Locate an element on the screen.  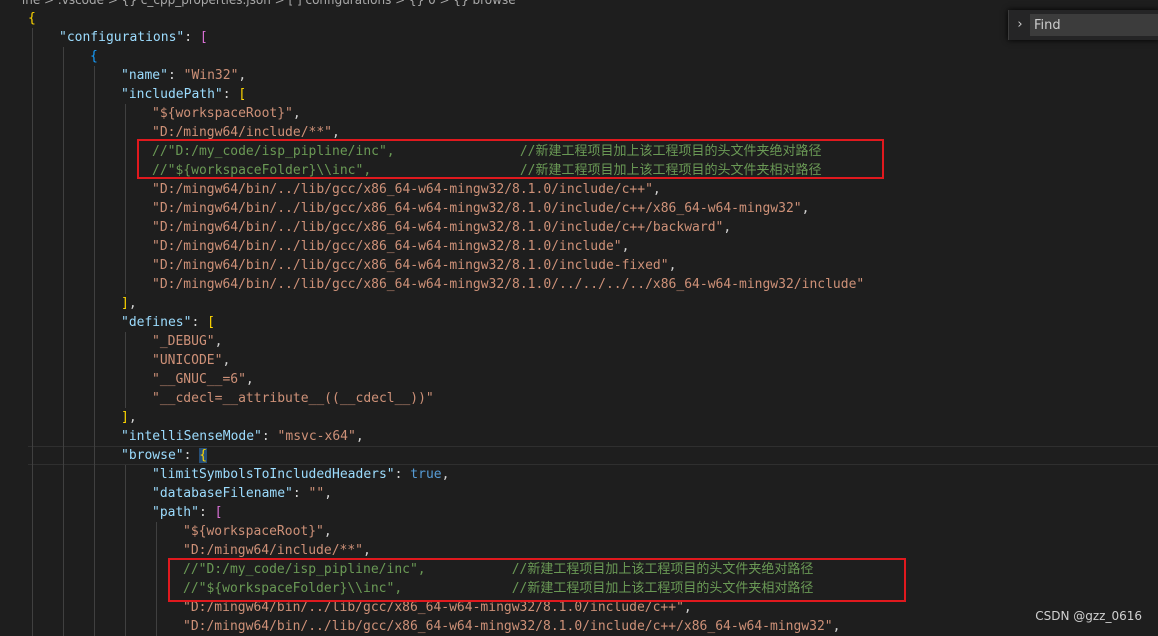
code-line: "path": [ is located at coordinates (579, 512).